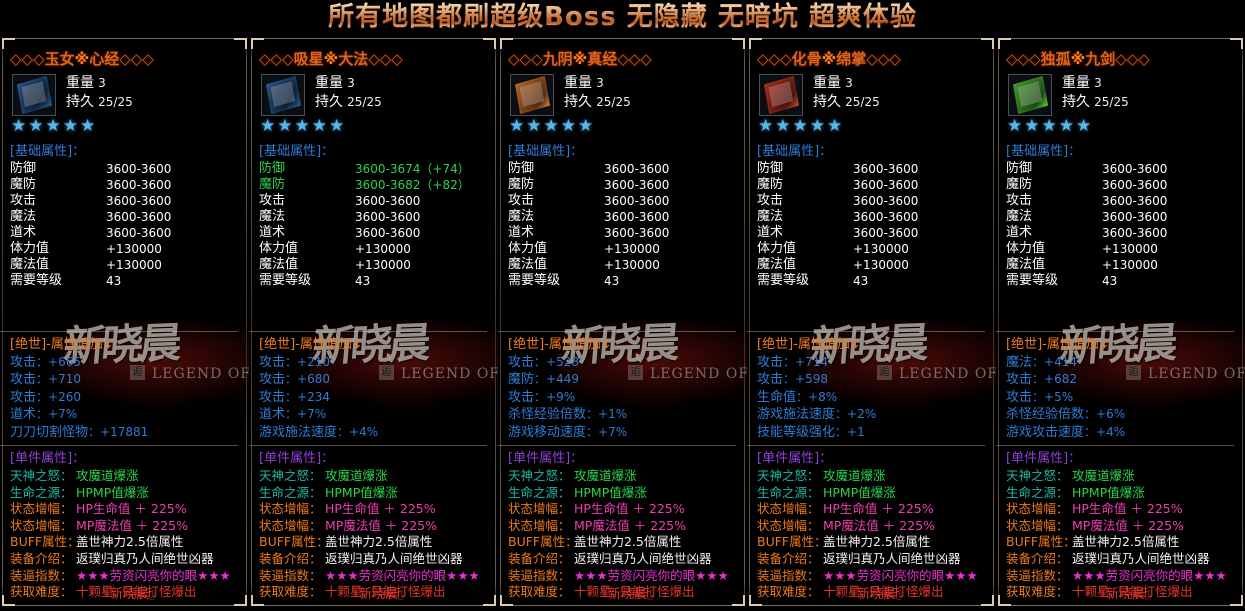 The width and height of the screenshot is (1245, 611). What do you see at coordinates (580, 58) in the screenshot?
I see `item-title: ◇◇◇九阴※真经◇◇◇` at bounding box center [580, 58].